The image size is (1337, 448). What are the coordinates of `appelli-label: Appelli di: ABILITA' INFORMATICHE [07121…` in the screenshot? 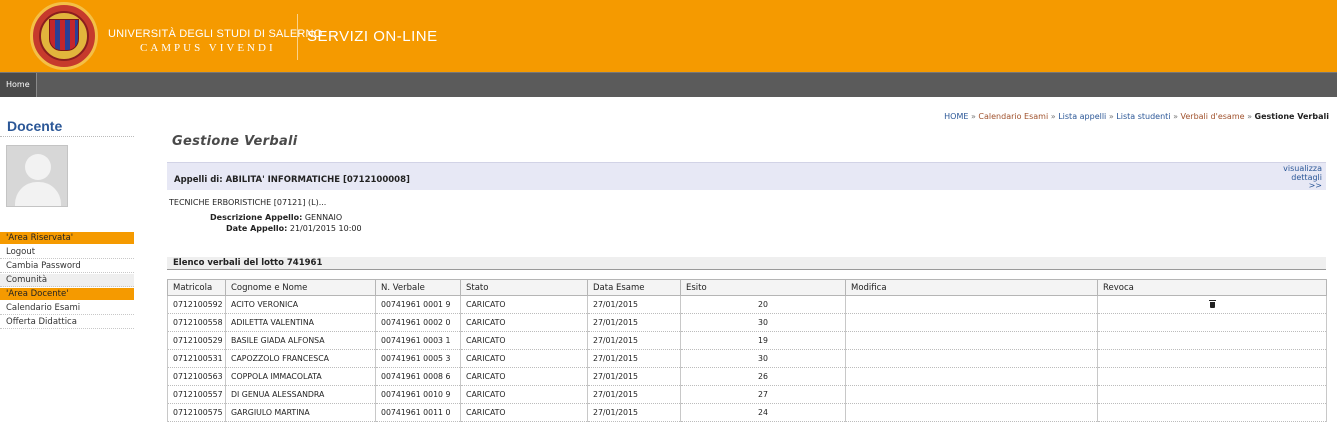 It's located at (292, 180).